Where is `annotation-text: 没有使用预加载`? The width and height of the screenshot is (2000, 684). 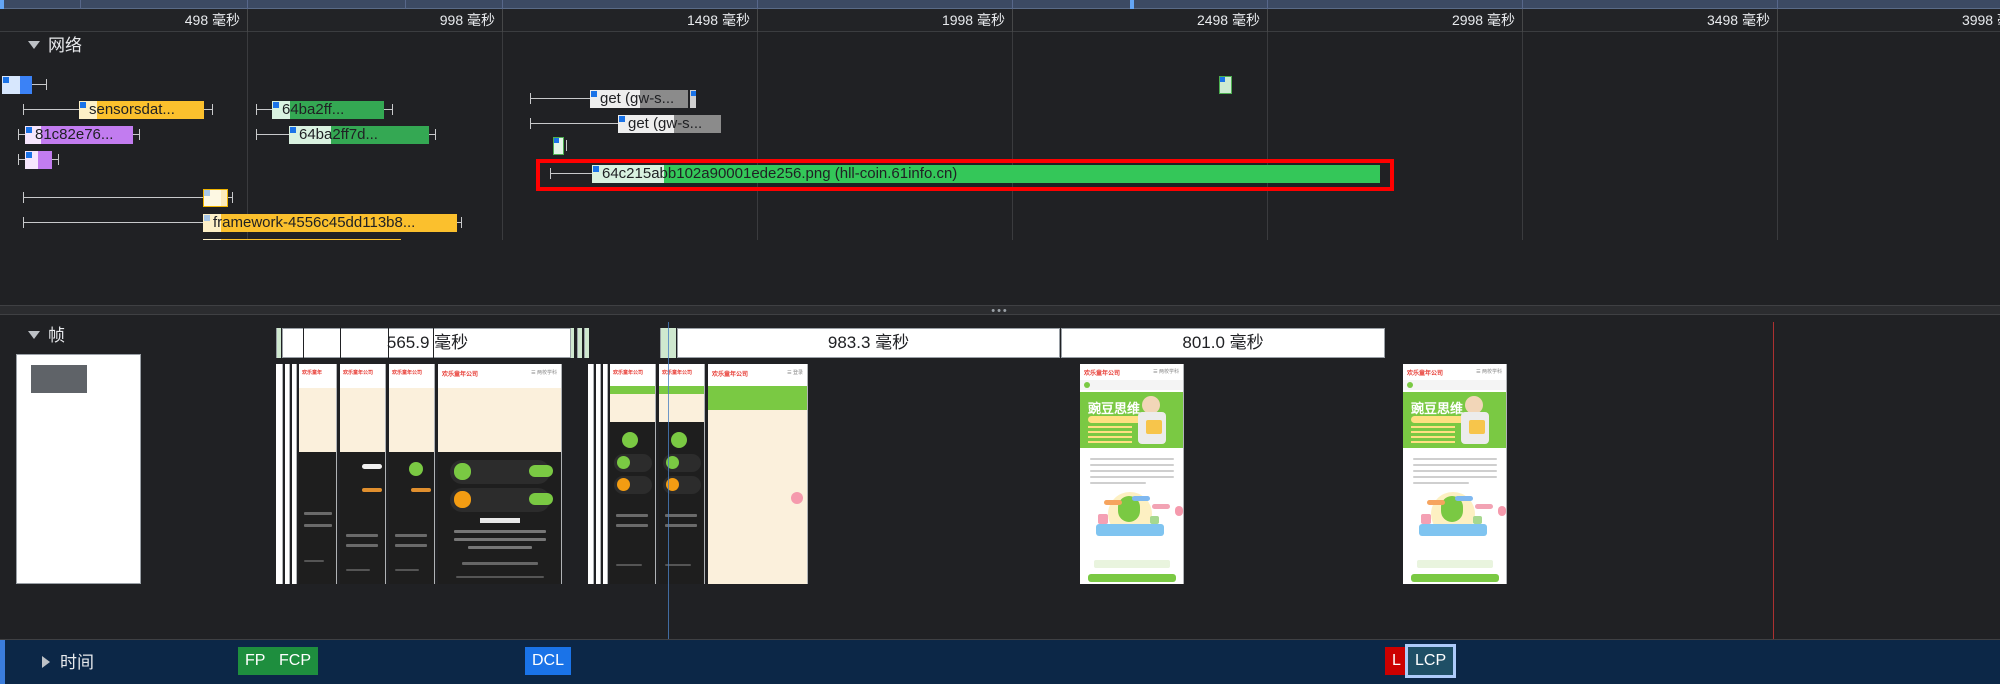 annotation-text: 没有使用预加载 is located at coordinates (1172, 238).